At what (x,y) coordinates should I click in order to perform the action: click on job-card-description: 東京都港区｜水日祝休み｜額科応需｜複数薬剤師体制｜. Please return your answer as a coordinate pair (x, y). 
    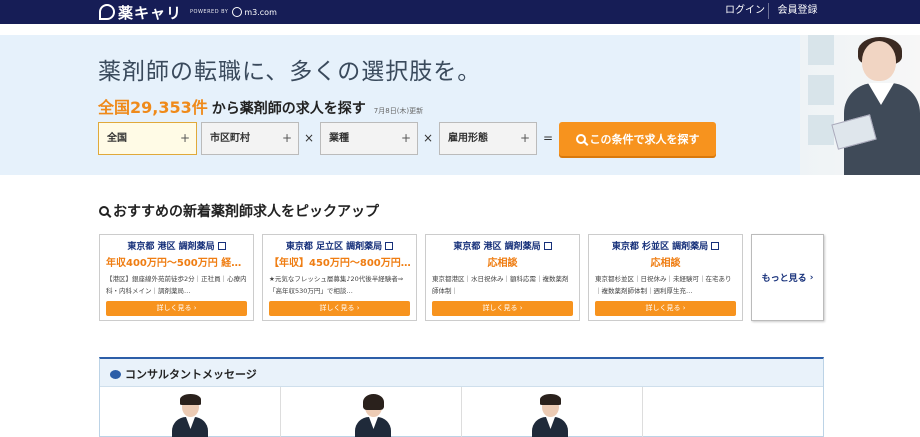
    Looking at the image, I should click on (500, 285).